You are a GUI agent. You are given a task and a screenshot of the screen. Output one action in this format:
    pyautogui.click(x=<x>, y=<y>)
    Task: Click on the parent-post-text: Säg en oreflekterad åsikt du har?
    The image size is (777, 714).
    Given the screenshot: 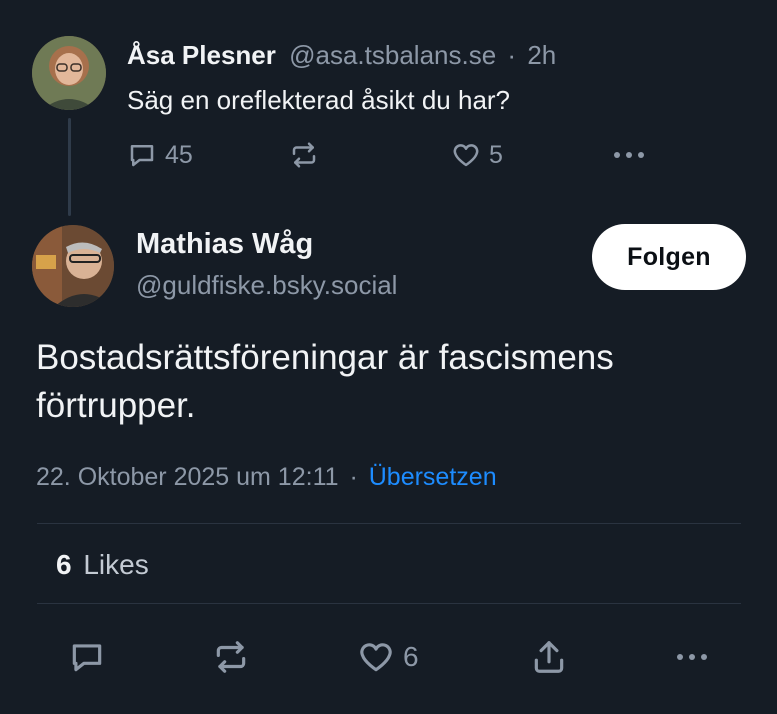 What is the action you would take?
    pyautogui.click(x=319, y=100)
    